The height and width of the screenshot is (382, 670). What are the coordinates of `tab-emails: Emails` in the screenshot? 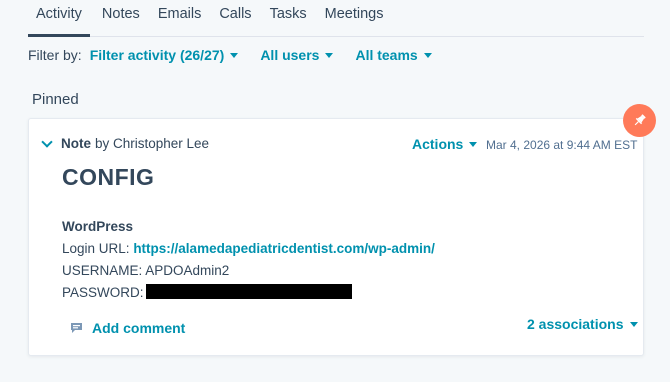 It's located at (180, 18).